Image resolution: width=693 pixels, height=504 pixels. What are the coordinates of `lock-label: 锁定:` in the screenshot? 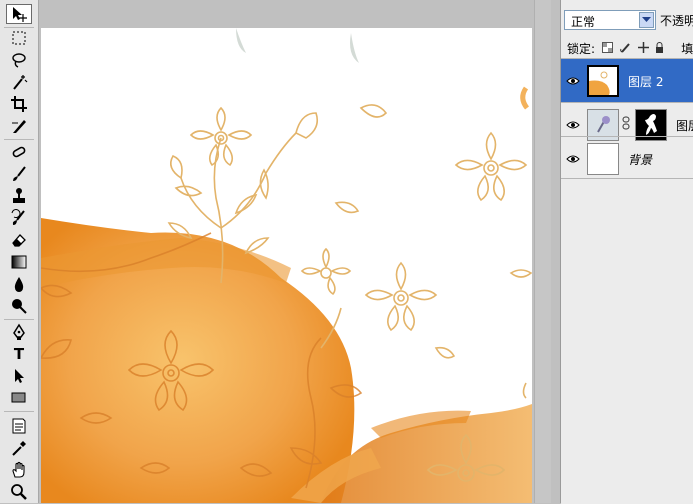 It's located at (581, 49).